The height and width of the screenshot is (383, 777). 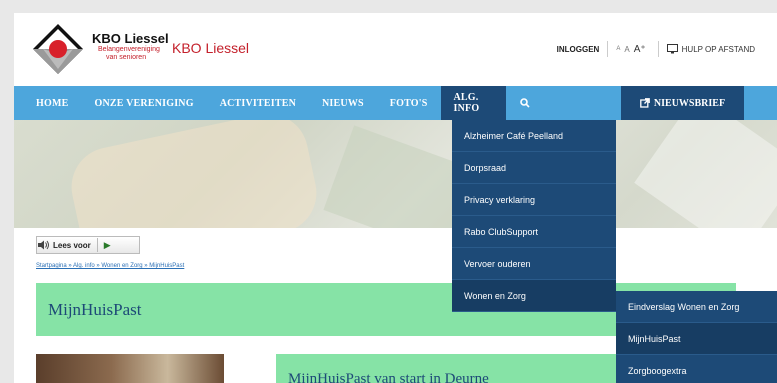 I want to click on dropdown-item-dorpsraad: Dorpsraad, so click(x=534, y=168).